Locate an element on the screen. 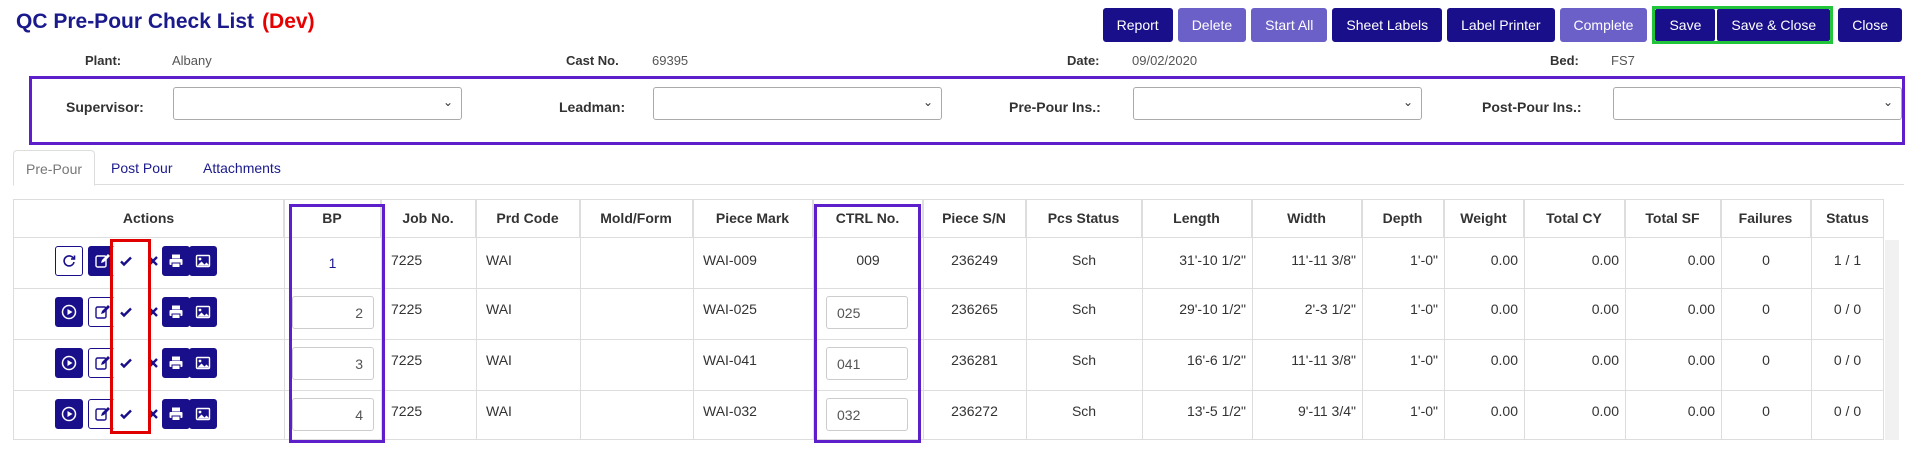 This screenshot has height=455, width=1917. length-value: 16'-6 1/2" is located at coordinates (1216, 360).